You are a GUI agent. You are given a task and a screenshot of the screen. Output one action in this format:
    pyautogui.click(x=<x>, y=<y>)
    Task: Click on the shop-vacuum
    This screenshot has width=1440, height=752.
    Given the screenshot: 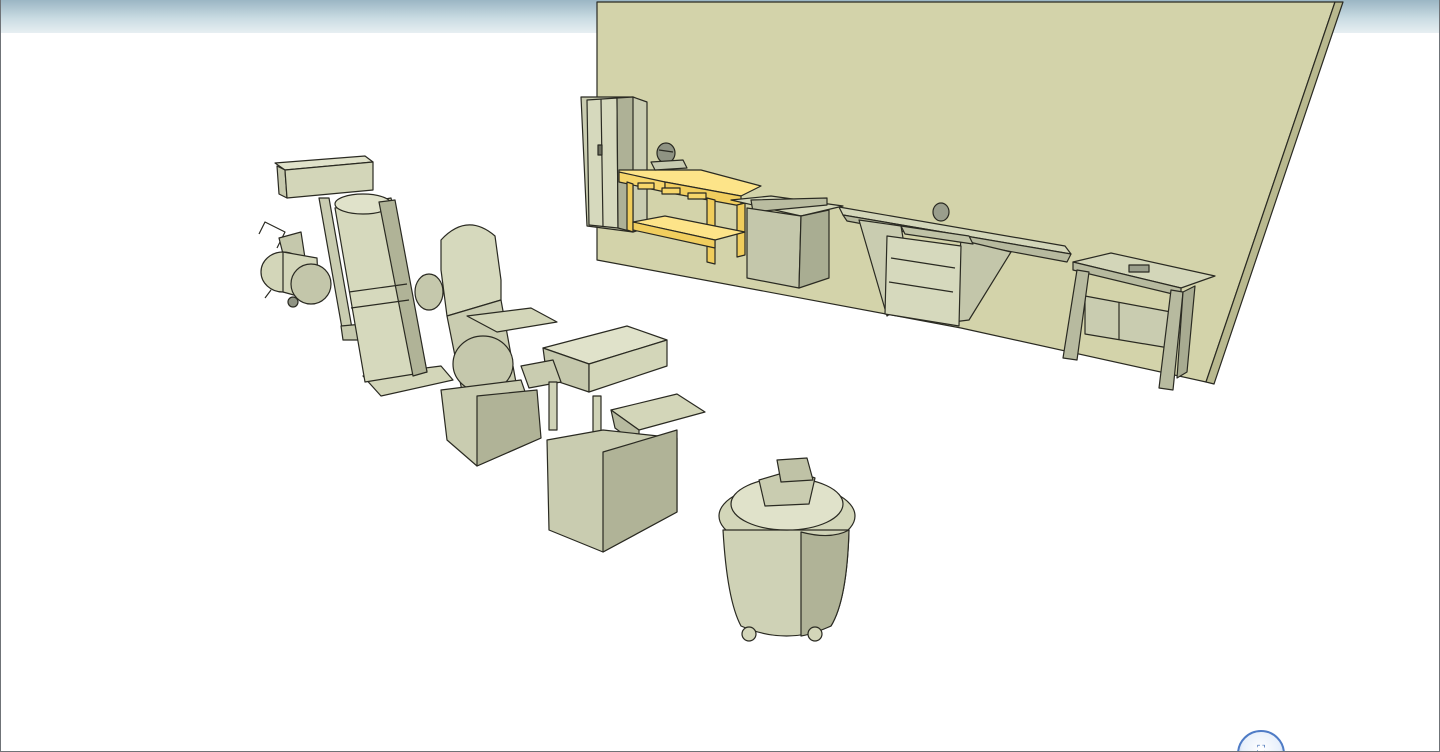 What is the action you would take?
    pyautogui.click(x=787, y=549)
    